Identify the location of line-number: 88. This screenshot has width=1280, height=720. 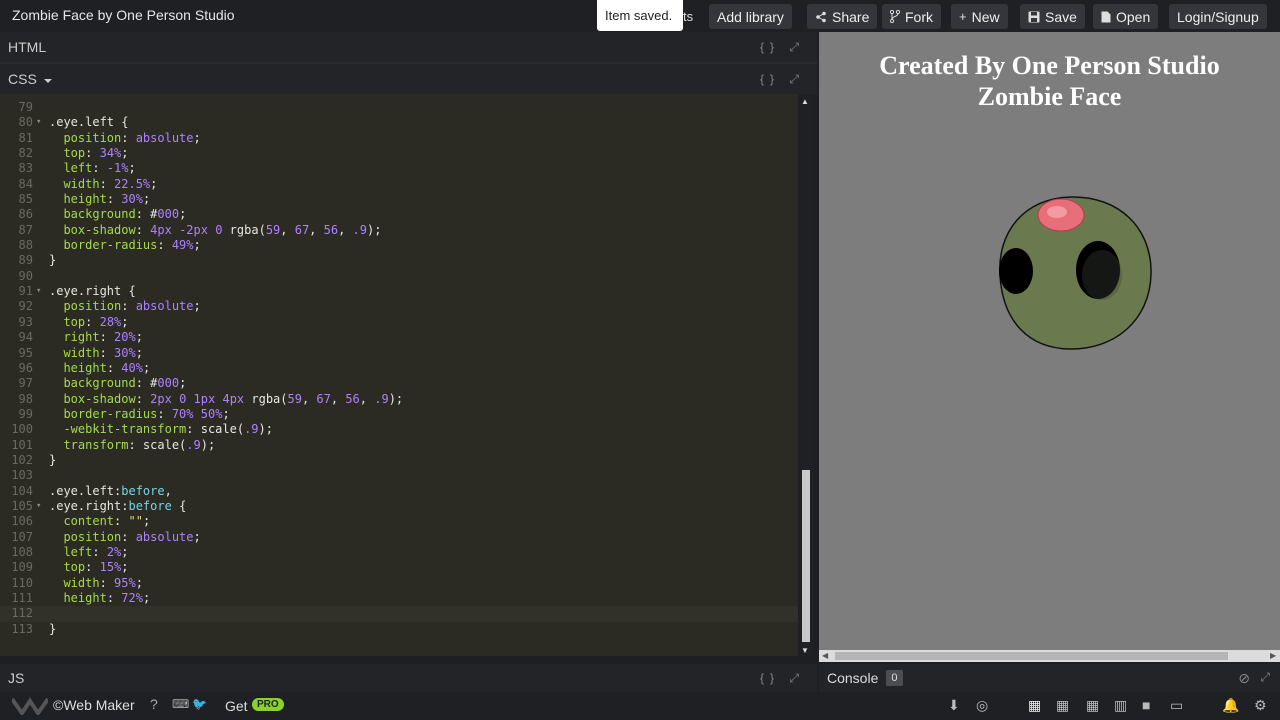
(25, 245).